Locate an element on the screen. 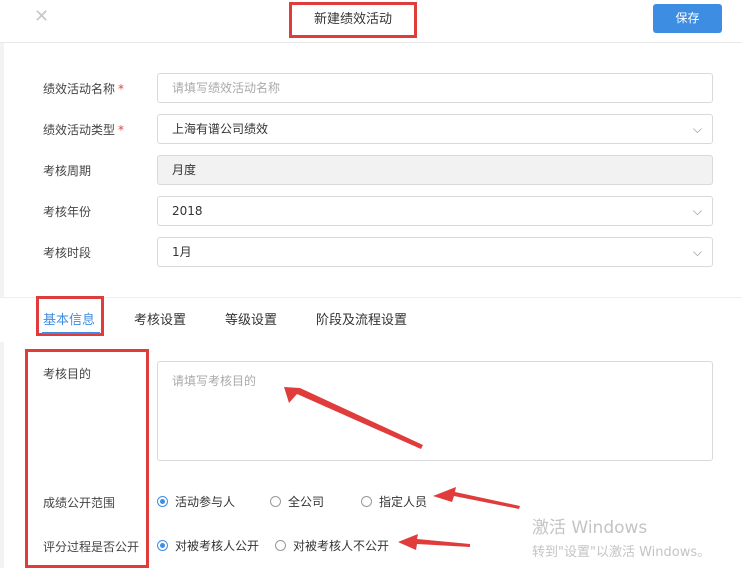 Image resolution: width=742 pixels, height=568 pixels. annotation-arrows is located at coordinates (402, 468).